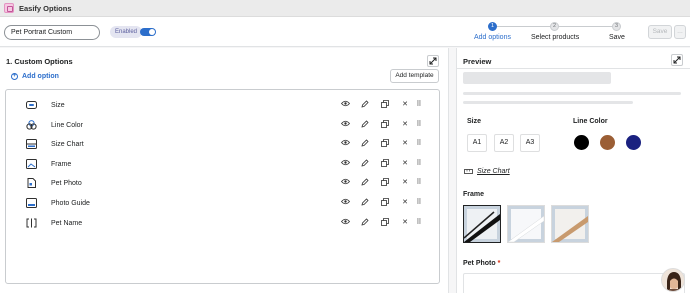  Describe the element at coordinates (574, 283) in the screenshot. I see `photo-upload-area` at that location.